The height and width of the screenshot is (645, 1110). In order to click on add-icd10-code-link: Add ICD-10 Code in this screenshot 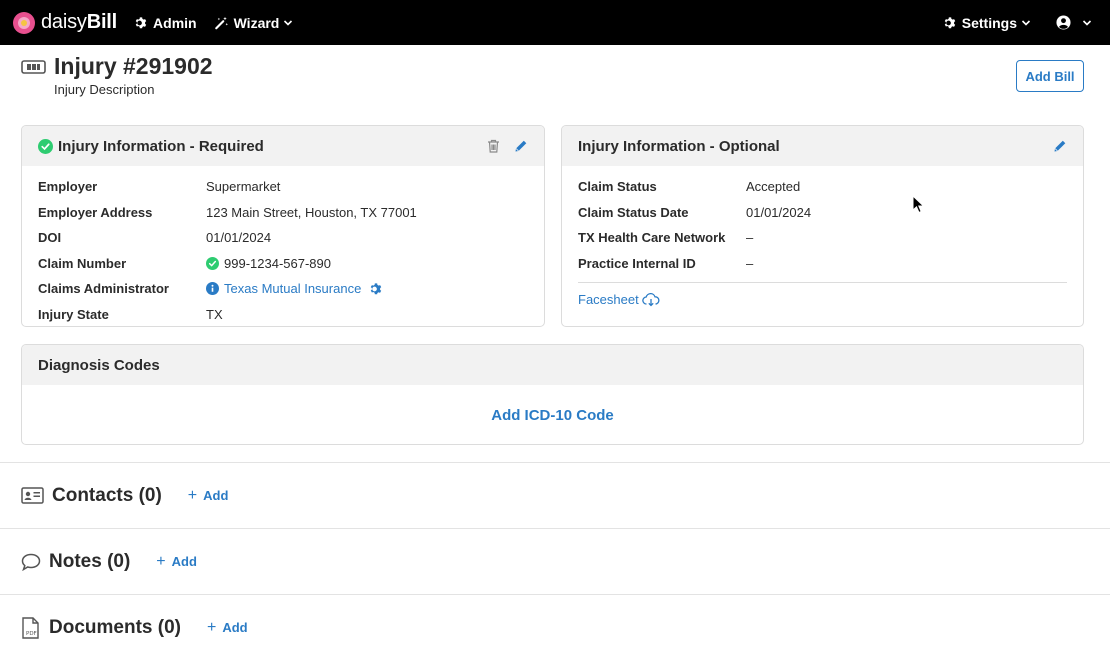, I will do `click(552, 415)`.